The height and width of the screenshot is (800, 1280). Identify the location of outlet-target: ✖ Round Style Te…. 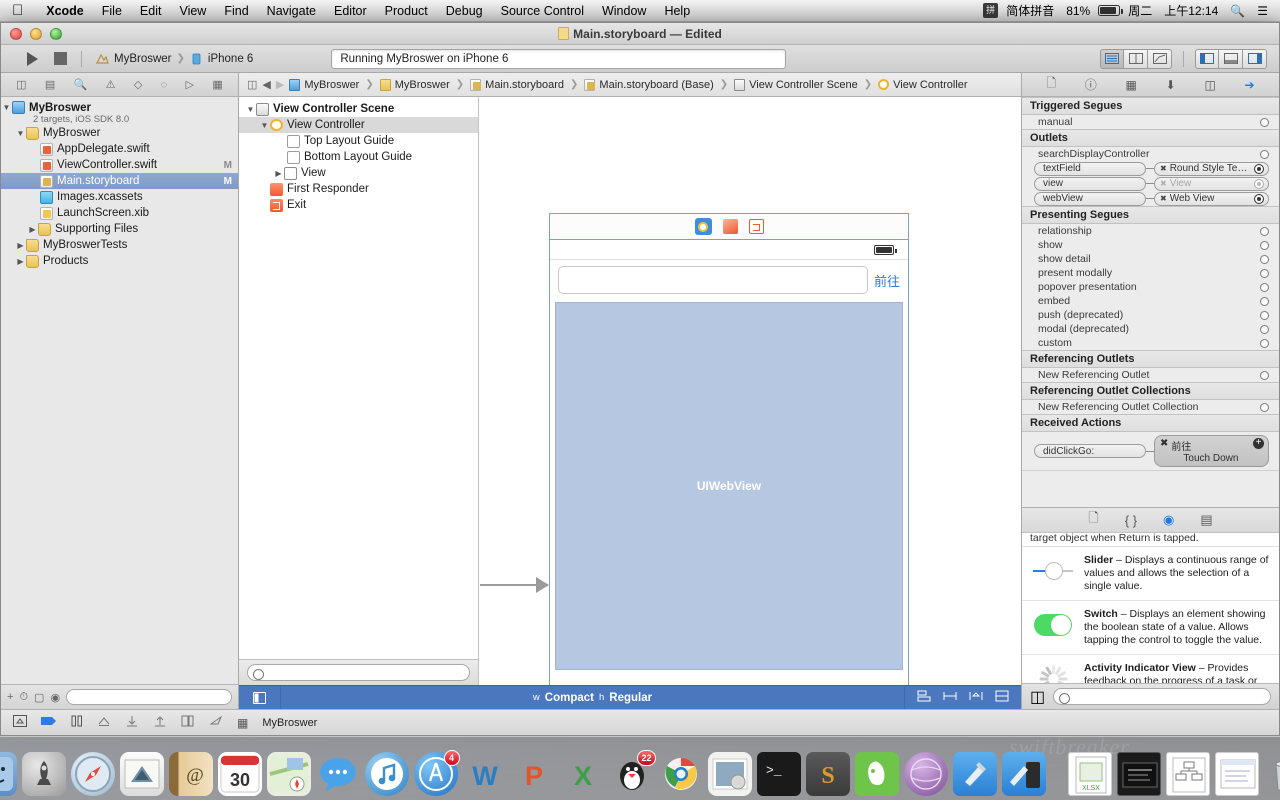
(1211, 168).